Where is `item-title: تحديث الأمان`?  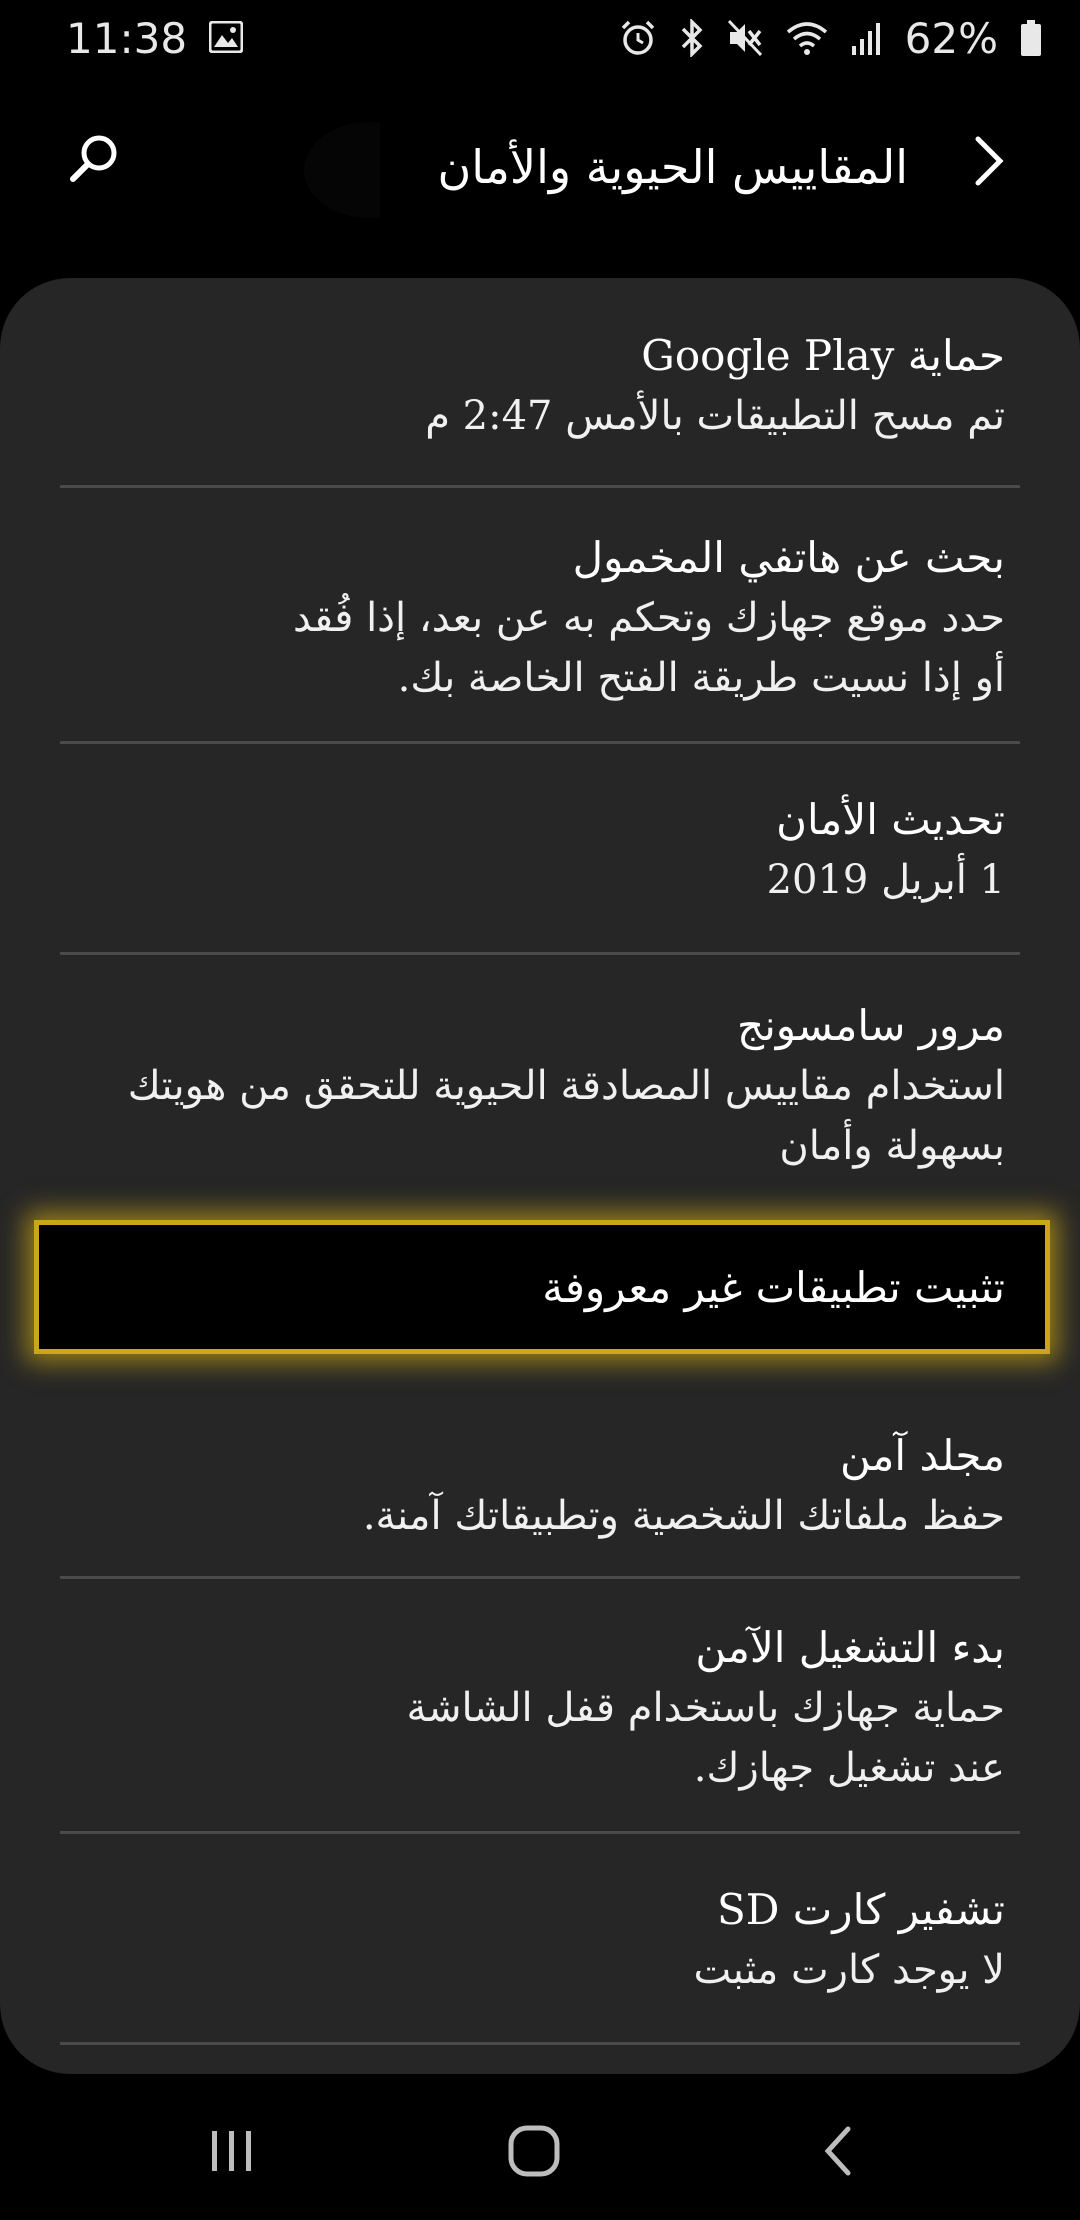 item-title: تحديث الأمان is located at coordinates (890, 819).